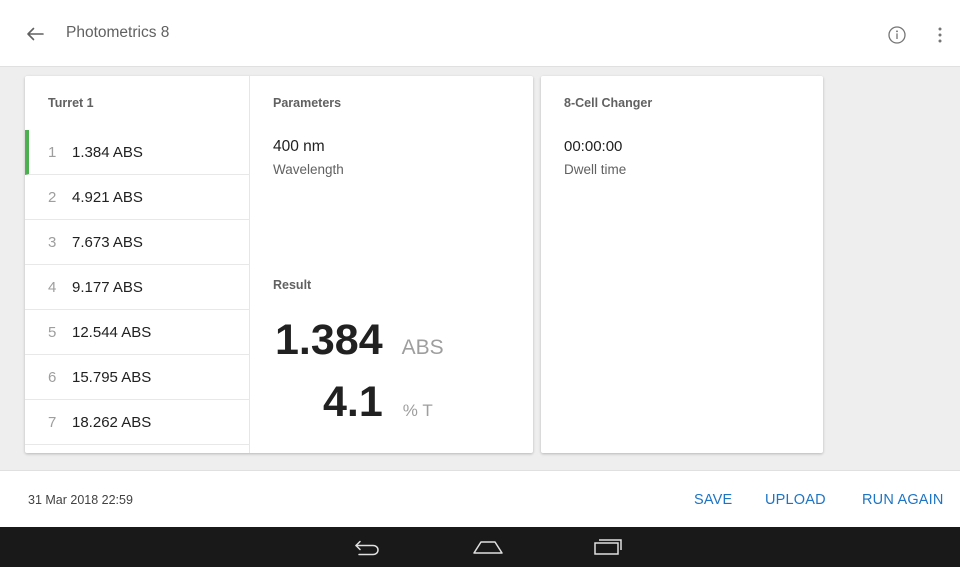 This screenshot has height=567, width=960. I want to click on turret-item-6: 6 15.795 ABS, so click(137, 377).